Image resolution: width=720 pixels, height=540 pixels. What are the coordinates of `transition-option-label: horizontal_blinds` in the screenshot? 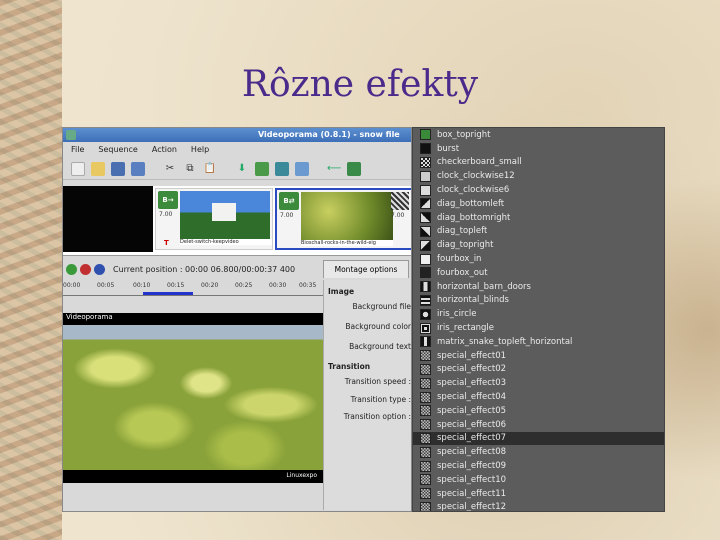 It's located at (473, 300).